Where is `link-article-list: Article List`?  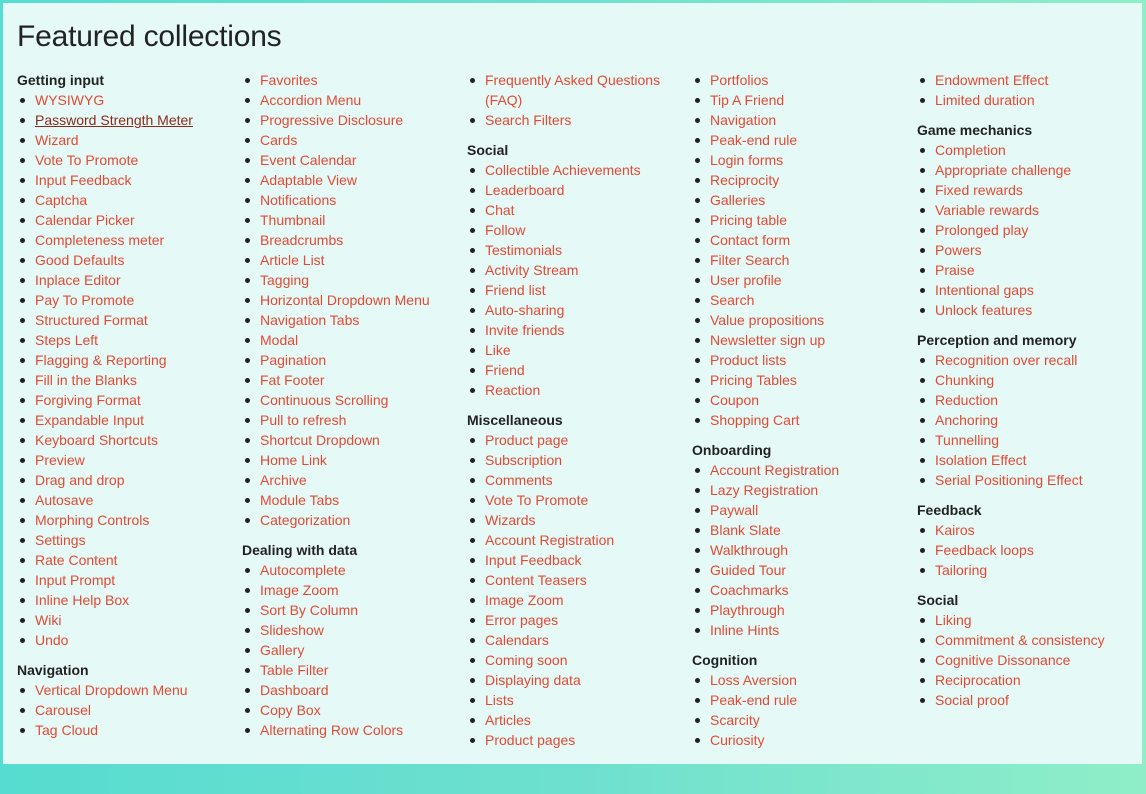 link-article-list: Article List is located at coordinates (292, 260).